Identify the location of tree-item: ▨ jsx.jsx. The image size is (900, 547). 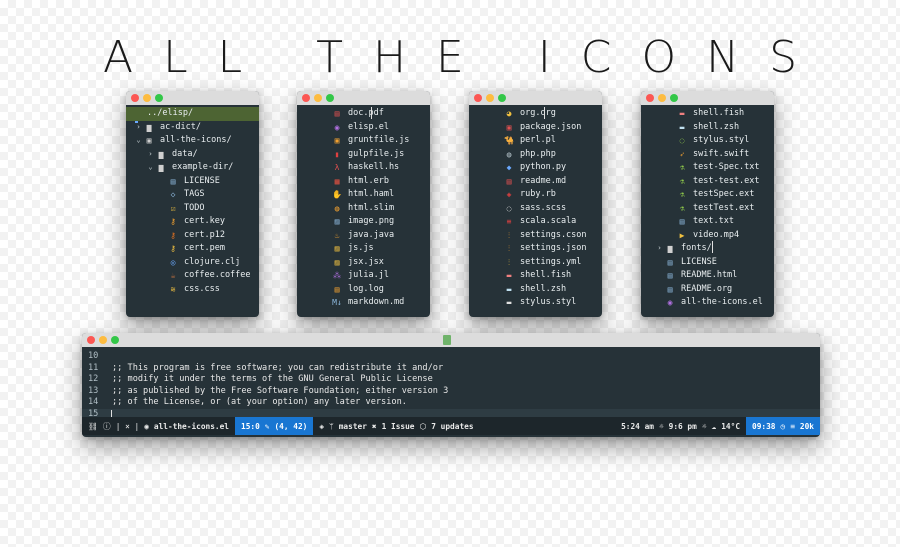
(363, 263).